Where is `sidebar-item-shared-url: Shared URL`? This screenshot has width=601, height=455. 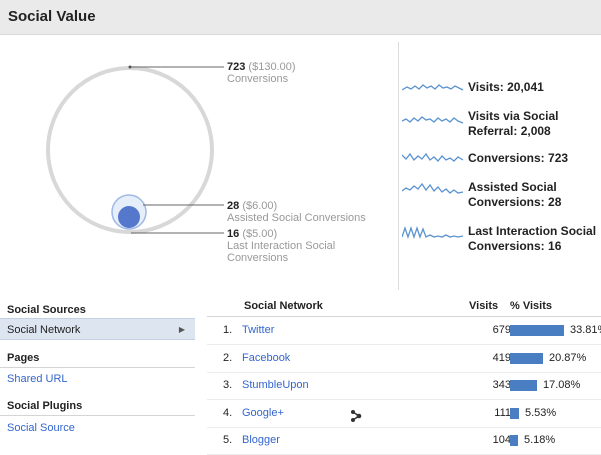 sidebar-item-shared-url: Shared URL is located at coordinates (97, 379).